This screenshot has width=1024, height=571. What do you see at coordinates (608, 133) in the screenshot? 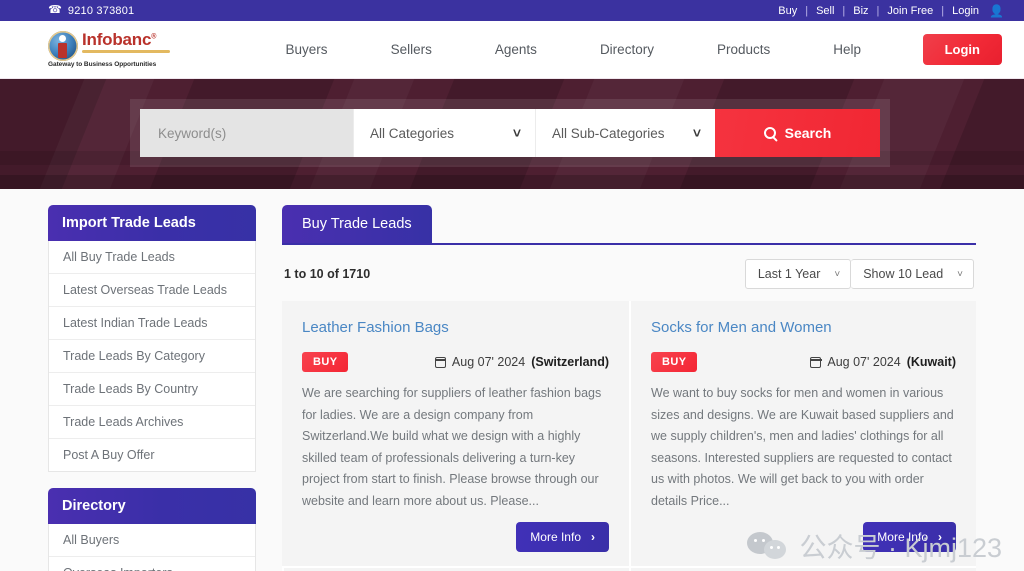
I see `subcategory-select-value: All Sub-Categories` at bounding box center [608, 133].